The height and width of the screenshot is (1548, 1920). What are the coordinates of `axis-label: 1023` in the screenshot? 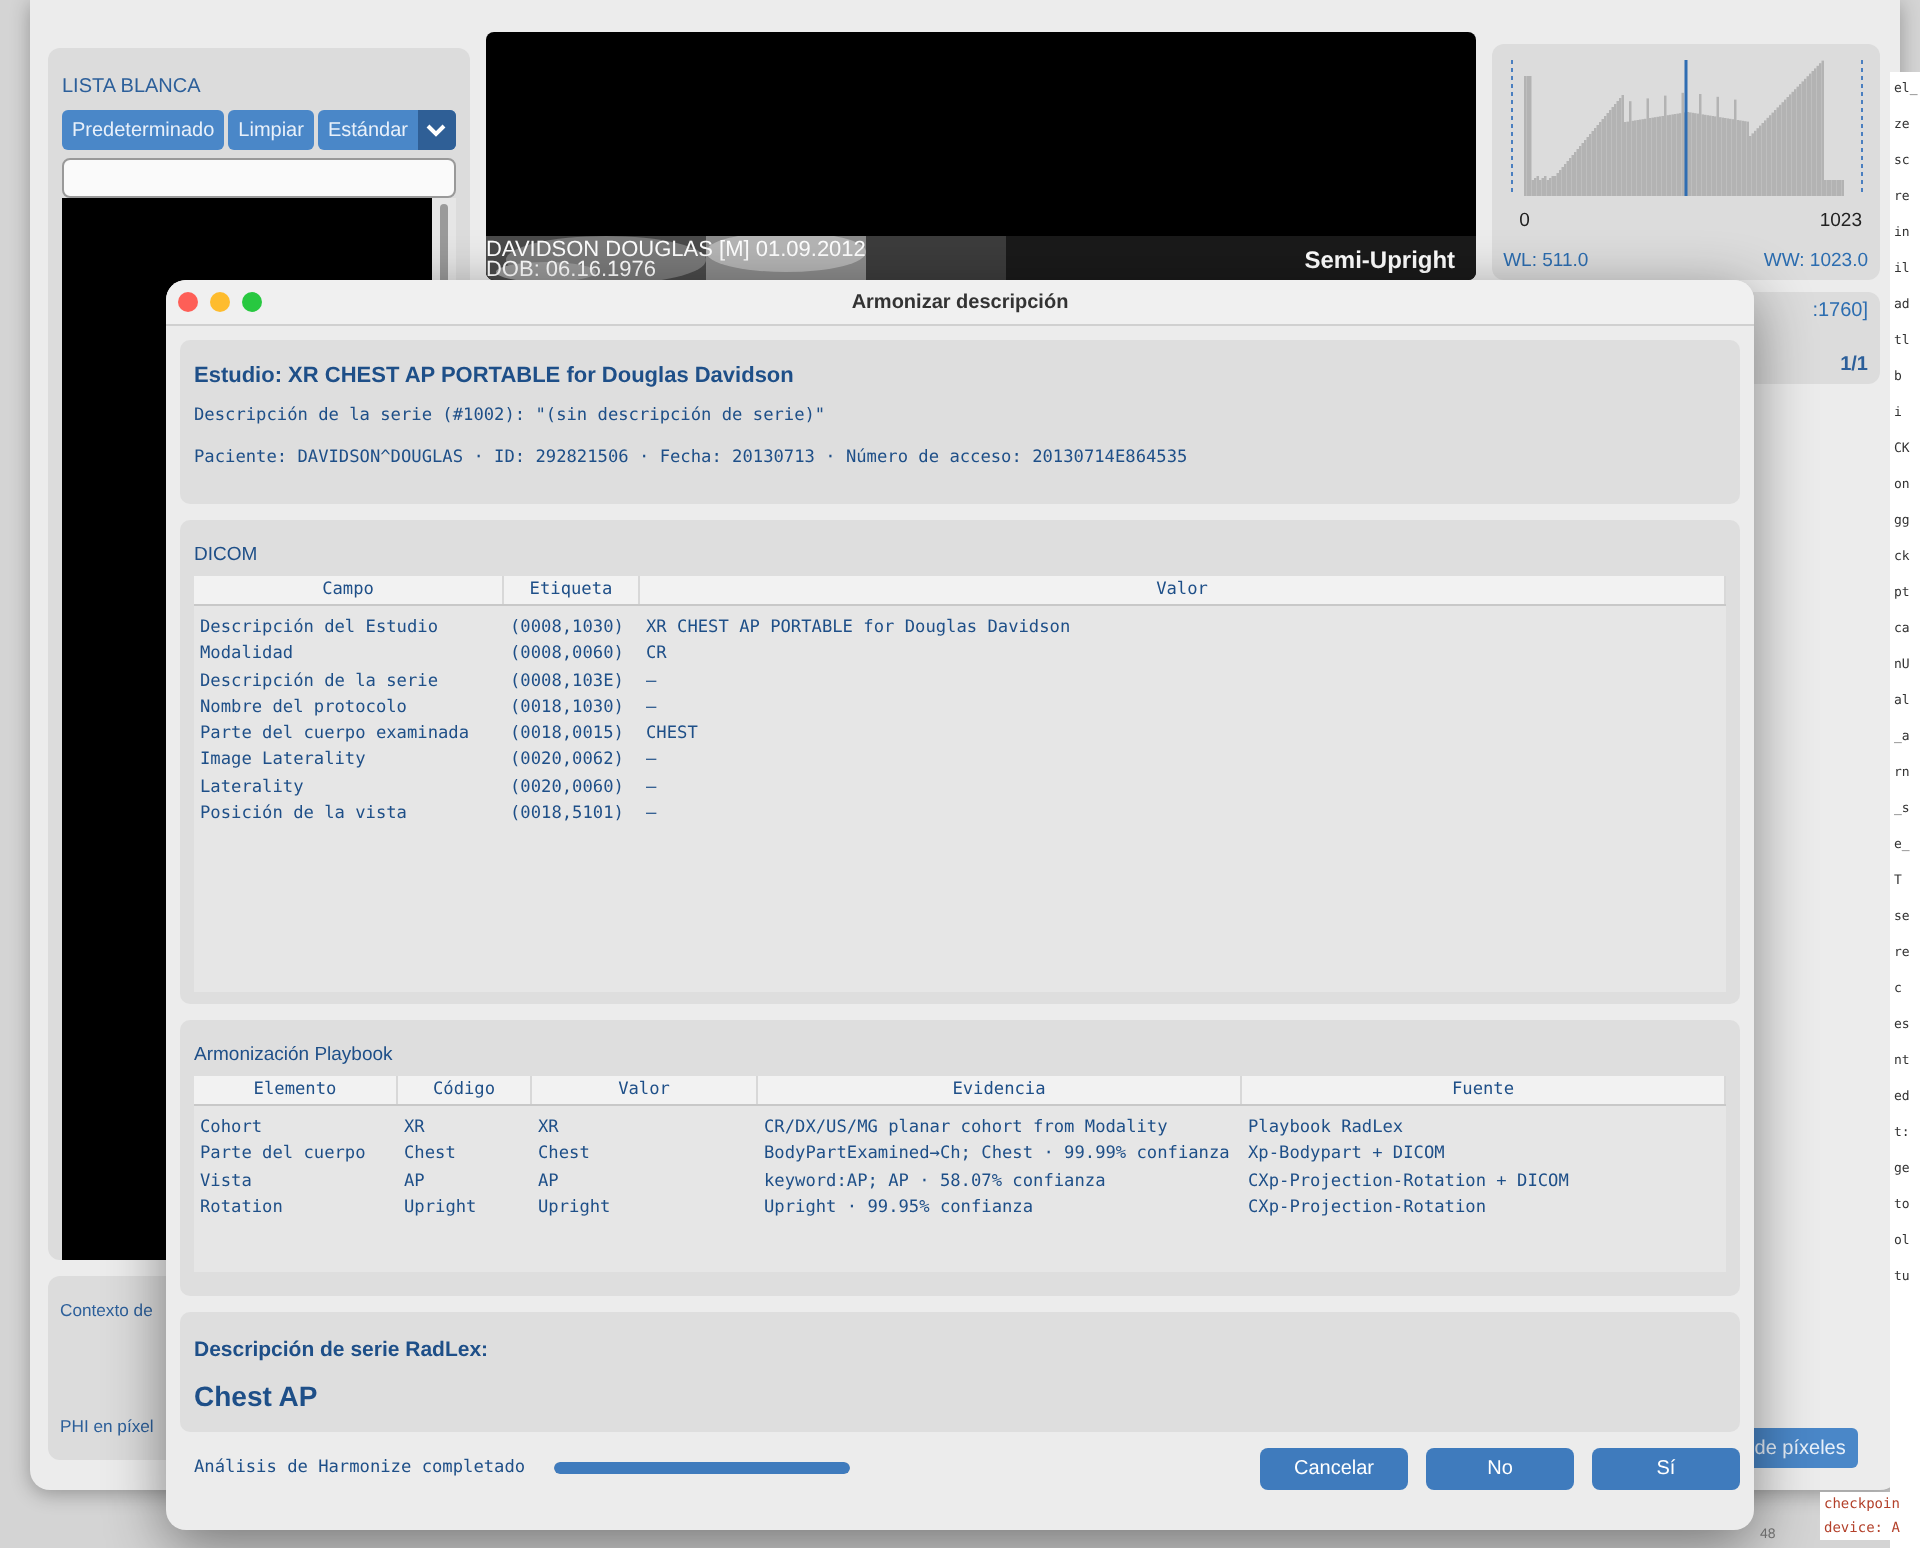 It's located at (1840, 221).